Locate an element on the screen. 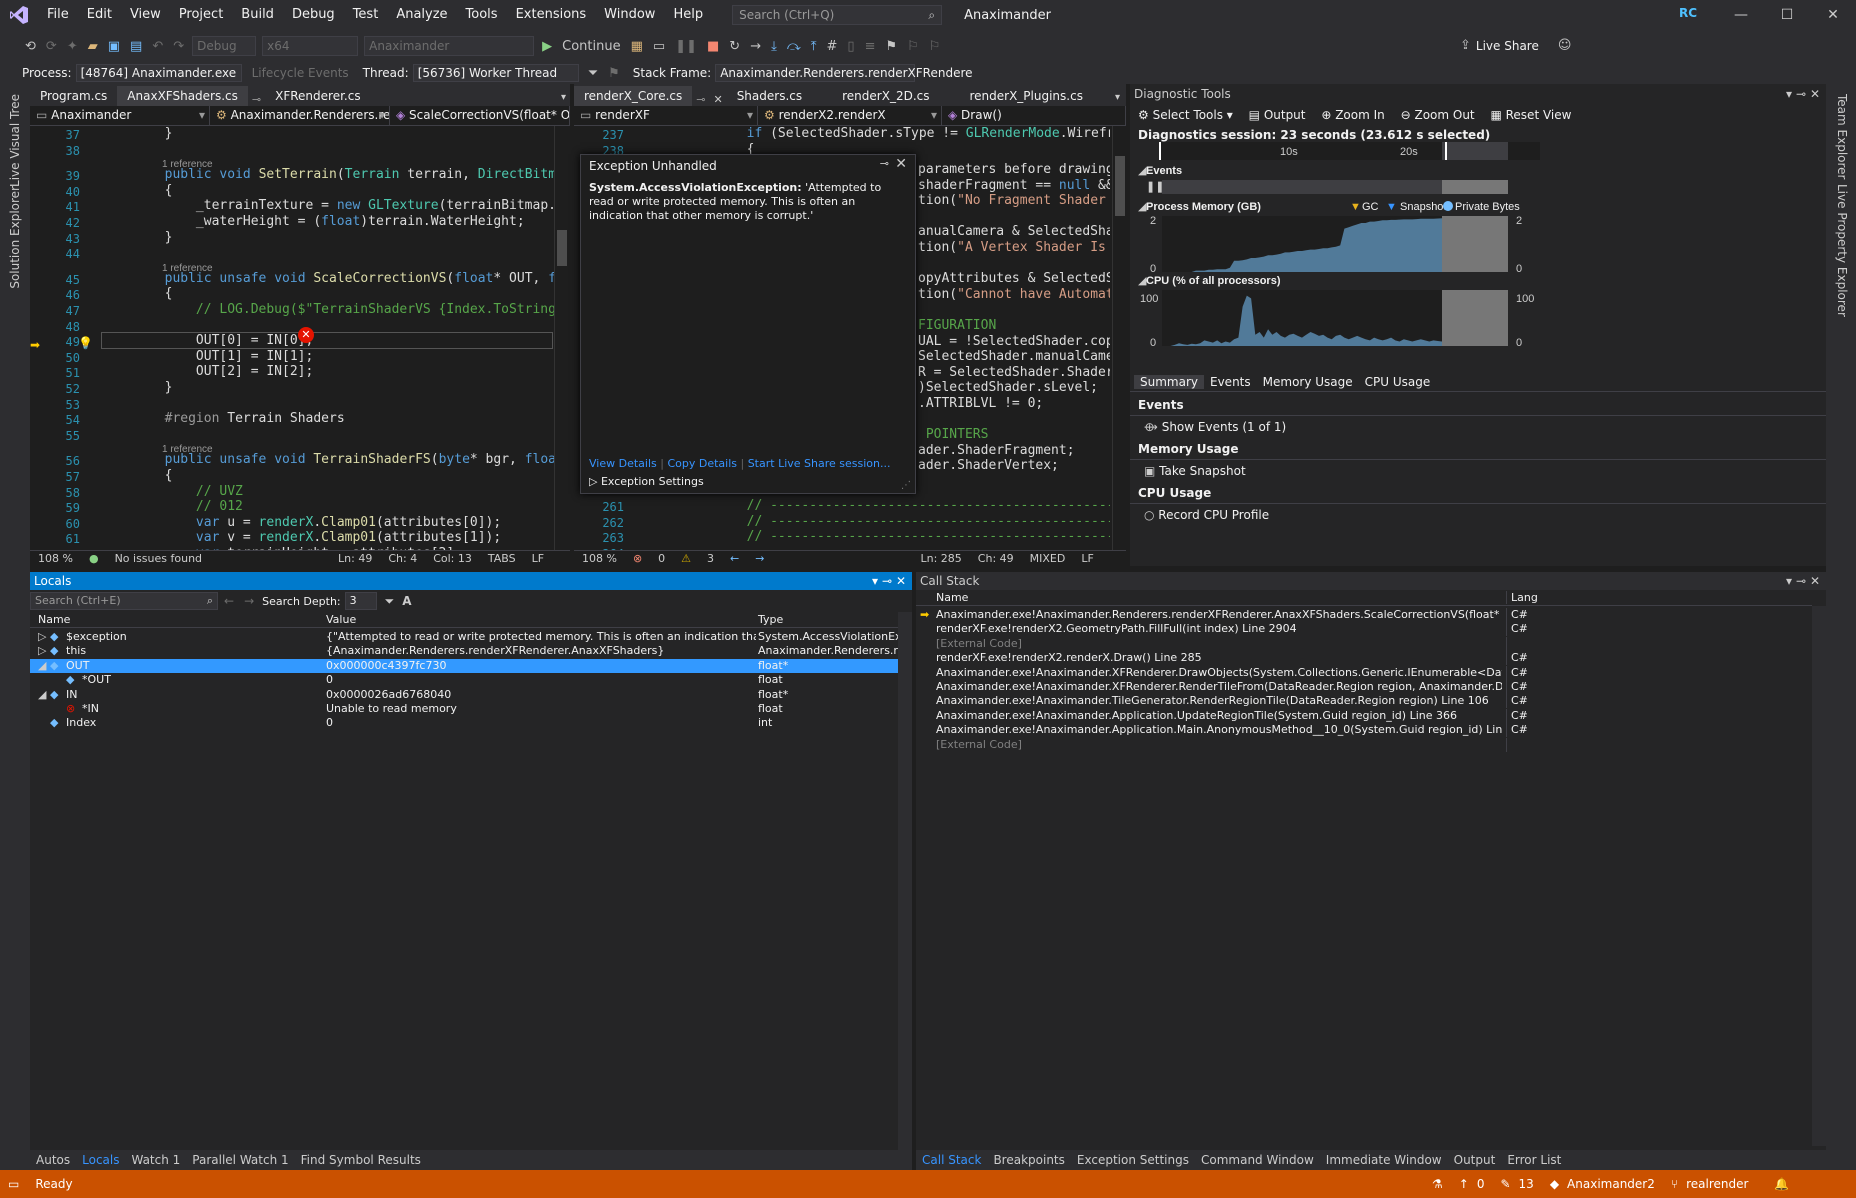  nav-member-select: ◈ ScaleCorrectionVS(float* OUT, flo is located at coordinates (480, 116).